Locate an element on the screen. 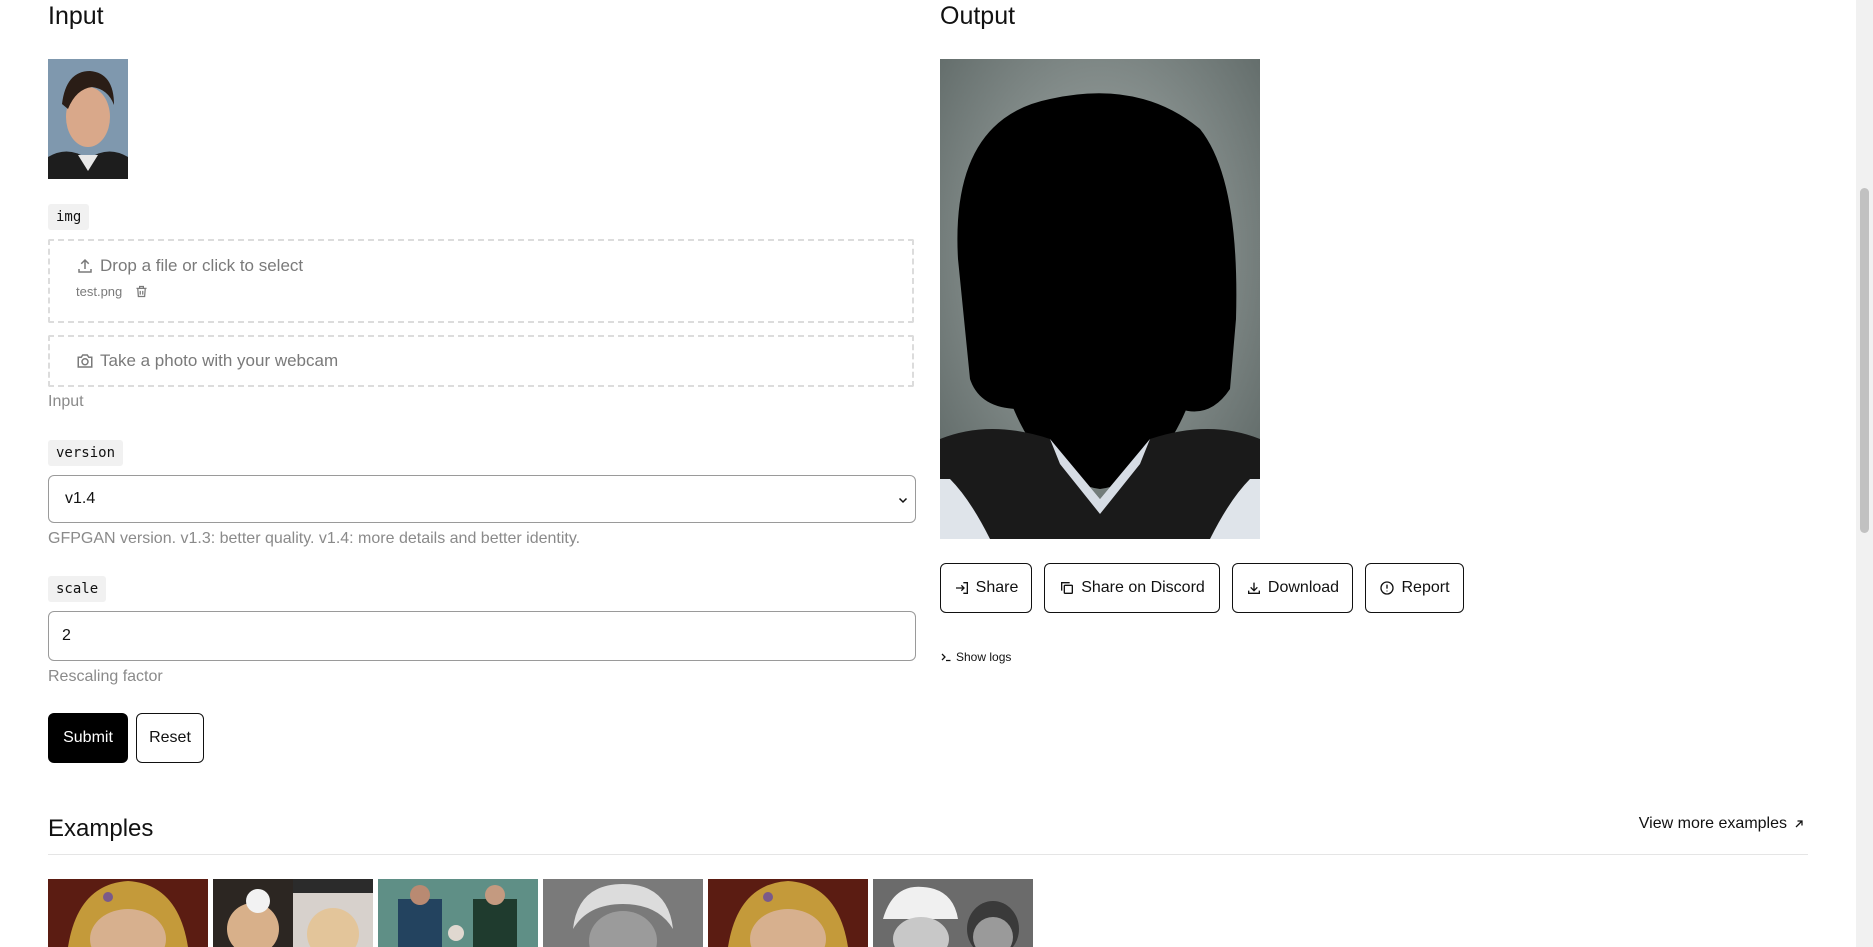 The height and width of the screenshot is (947, 1873). file-dropzone: Drop a file or click to select test.png is located at coordinates (481, 281).